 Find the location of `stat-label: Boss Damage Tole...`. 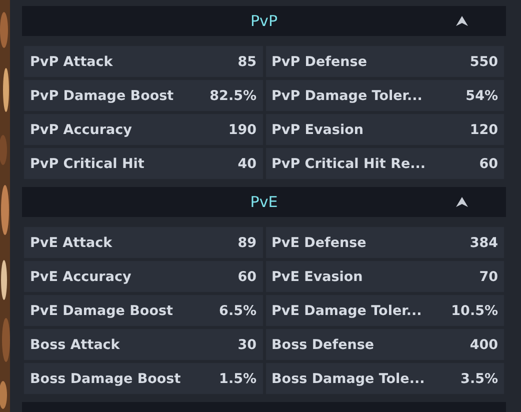

stat-label: Boss Damage Tole... is located at coordinates (348, 378).